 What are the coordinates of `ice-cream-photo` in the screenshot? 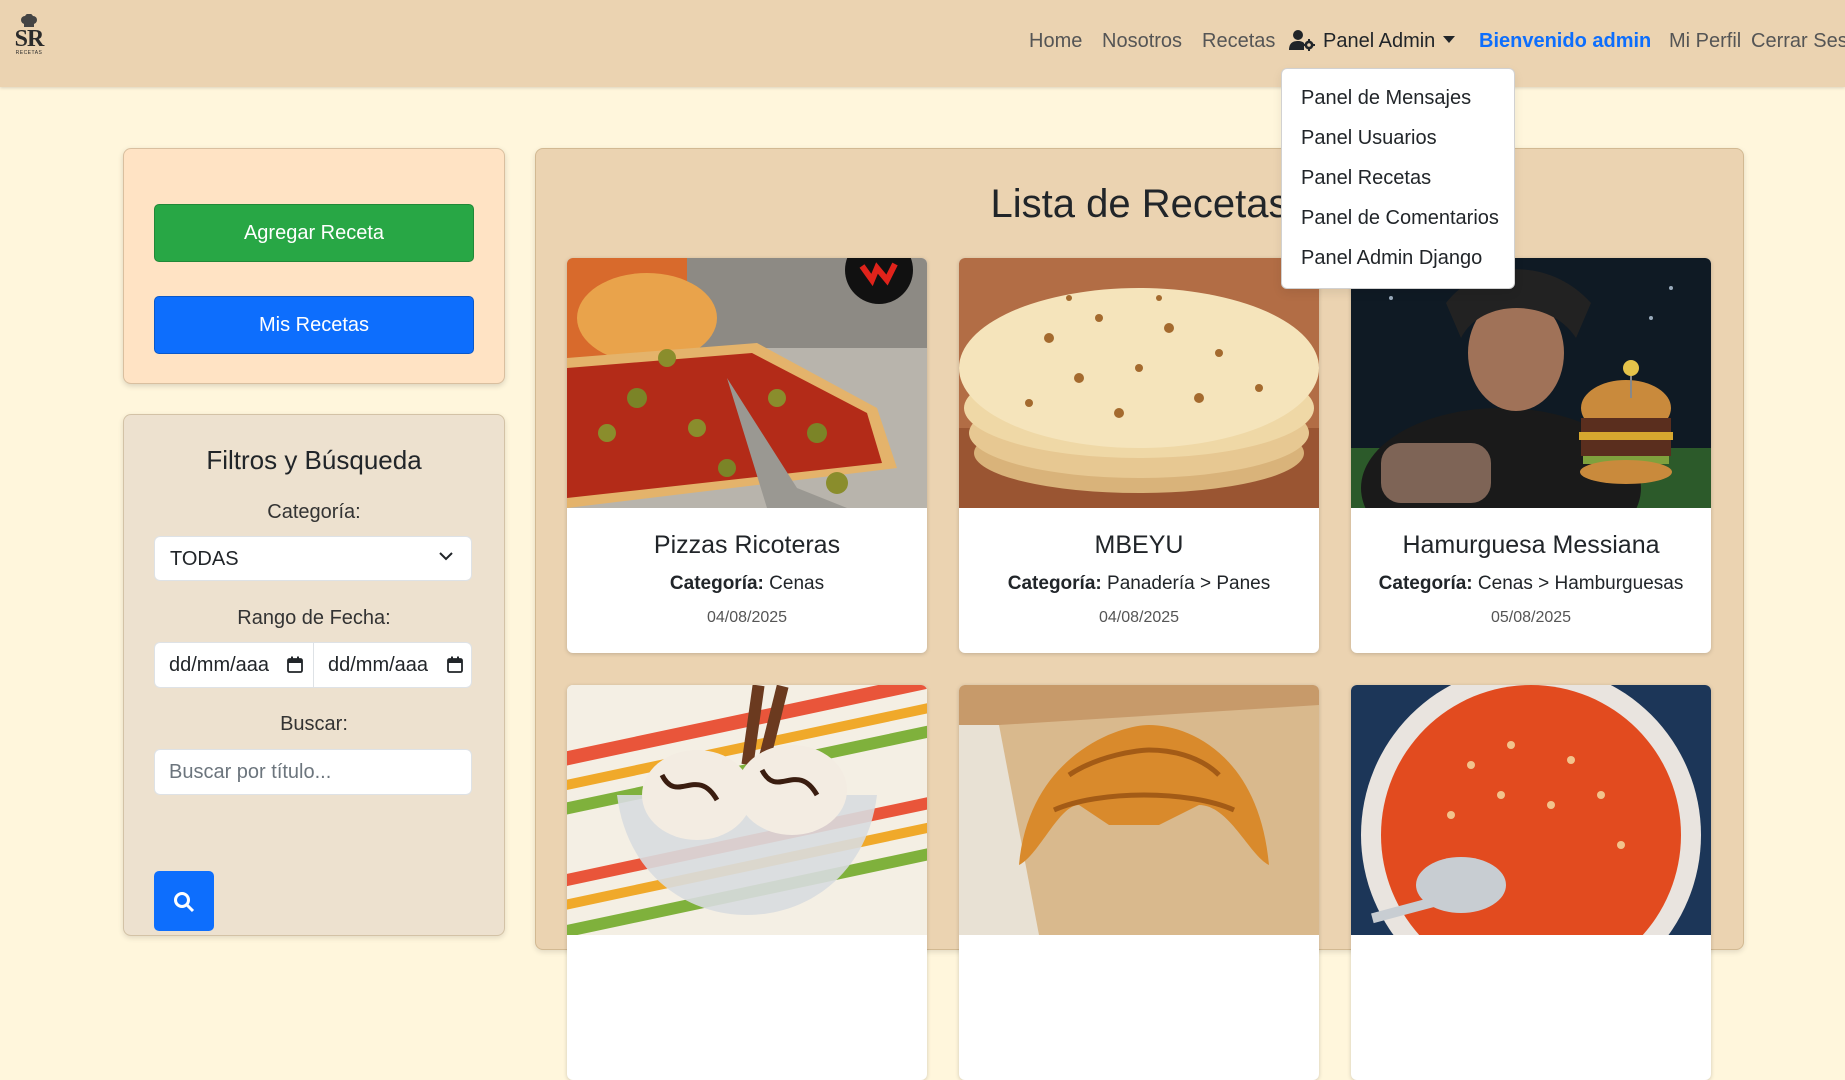 It's located at (747, 810).